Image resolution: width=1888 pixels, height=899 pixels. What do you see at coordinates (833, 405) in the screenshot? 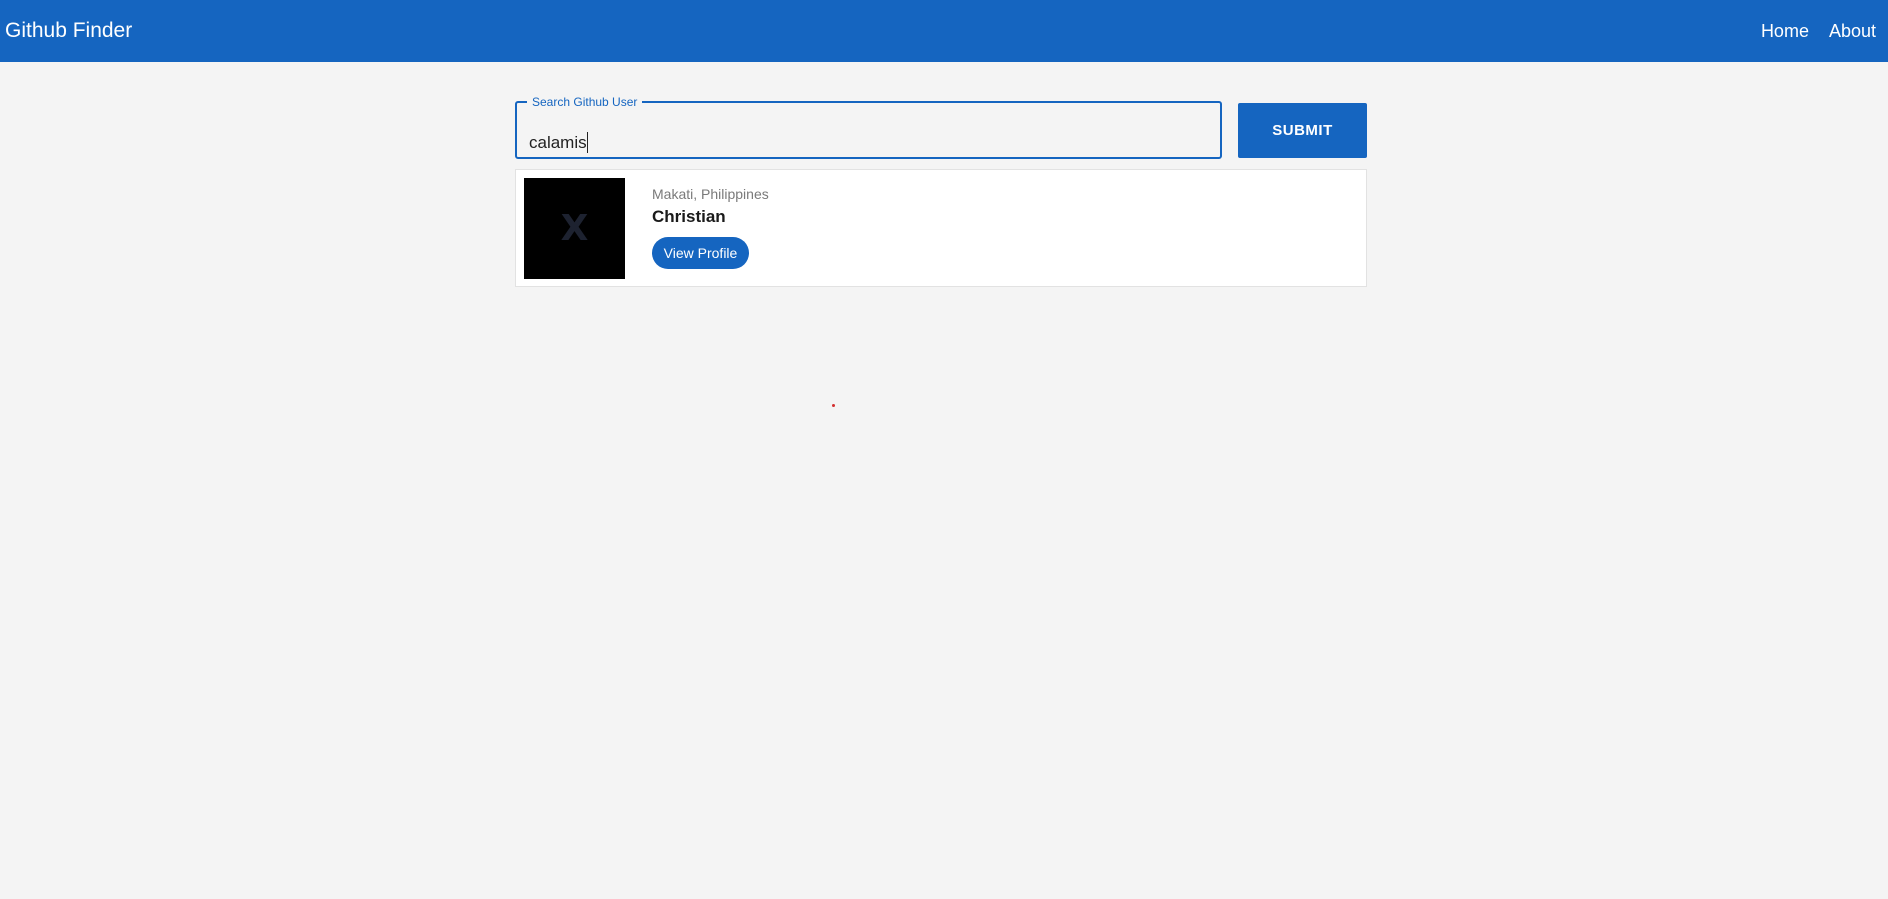
I see `mouse-pointer-dot` at bounding box center [833, 405].